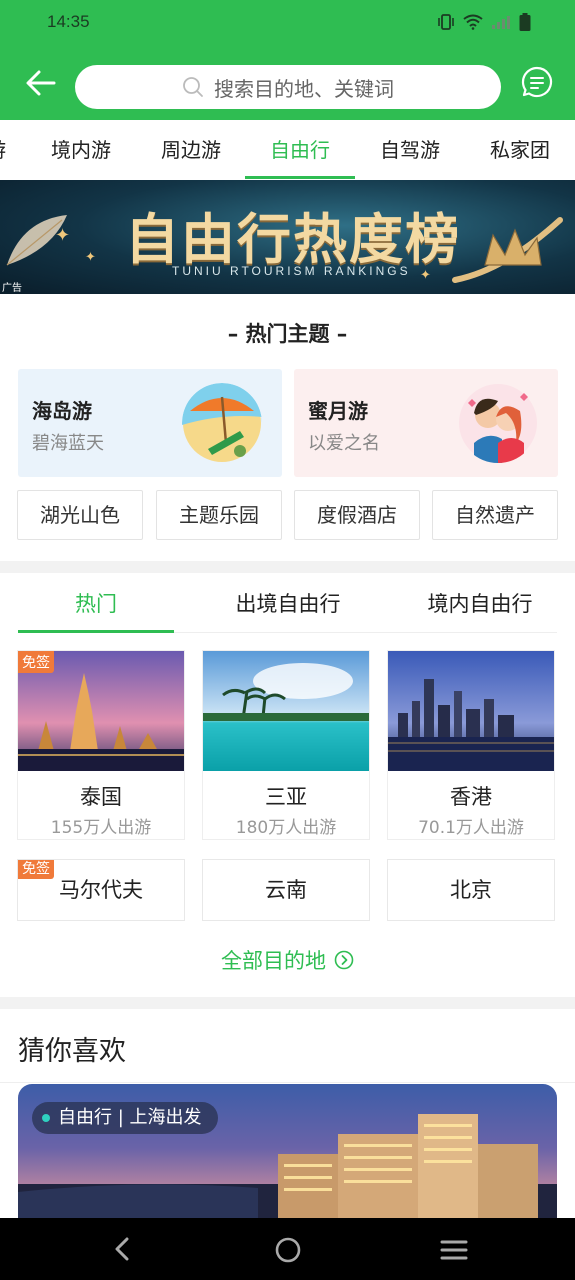 The height and width of the screenshot is (1280, 575). What do you see at coordinates (454, 1250) in the screenshot?
I see `nav-menu-icon` at bounding box center [454, 1250].